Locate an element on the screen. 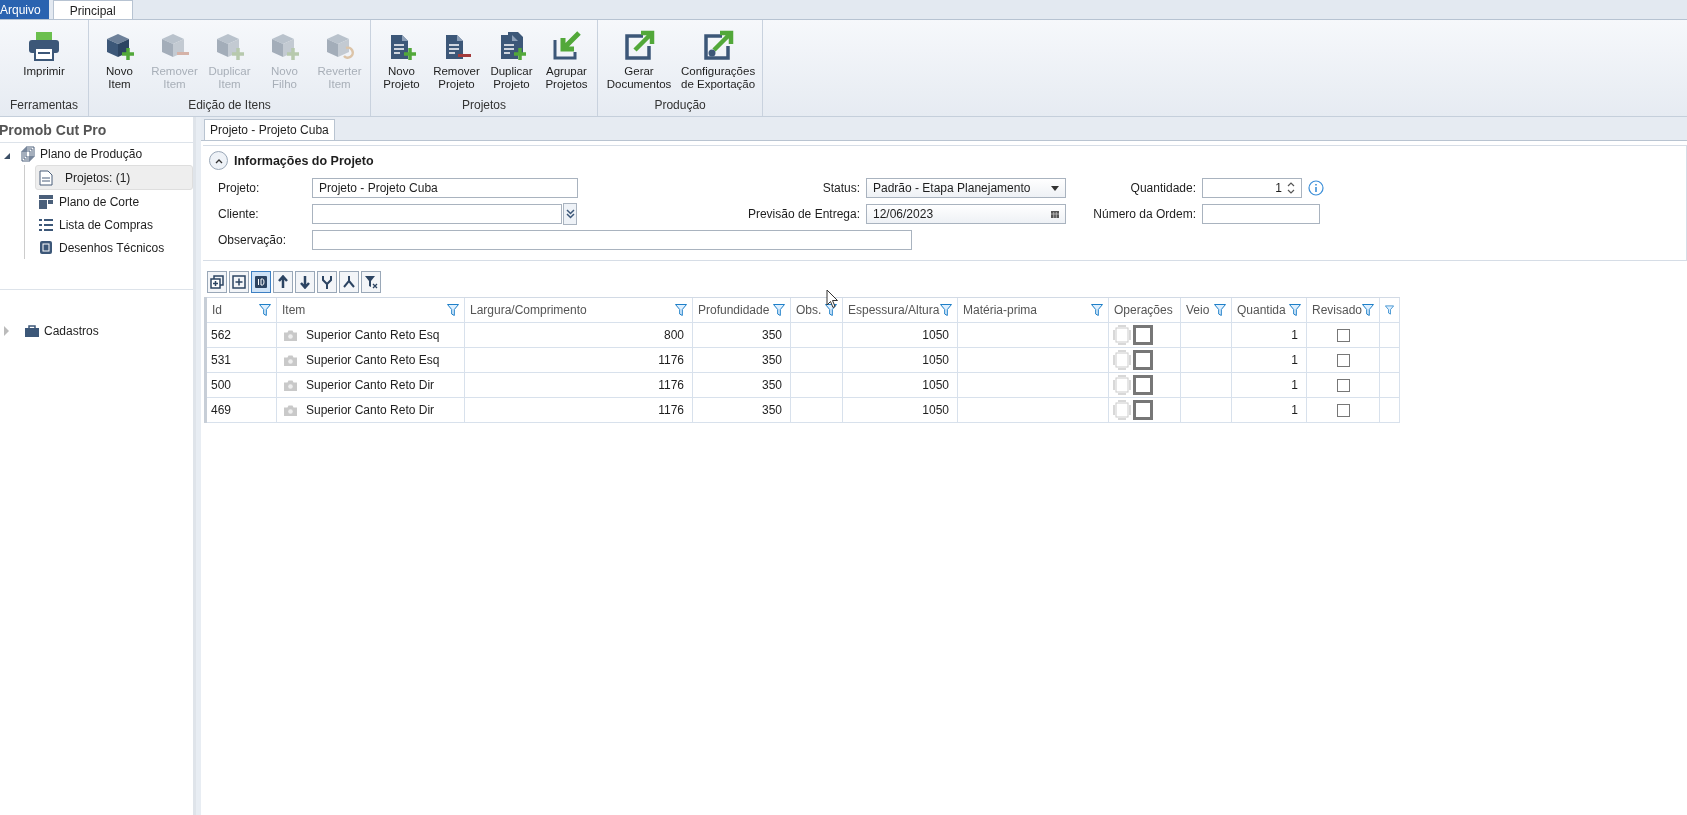  number-field: 1 is located at coordinates (1252, 188).